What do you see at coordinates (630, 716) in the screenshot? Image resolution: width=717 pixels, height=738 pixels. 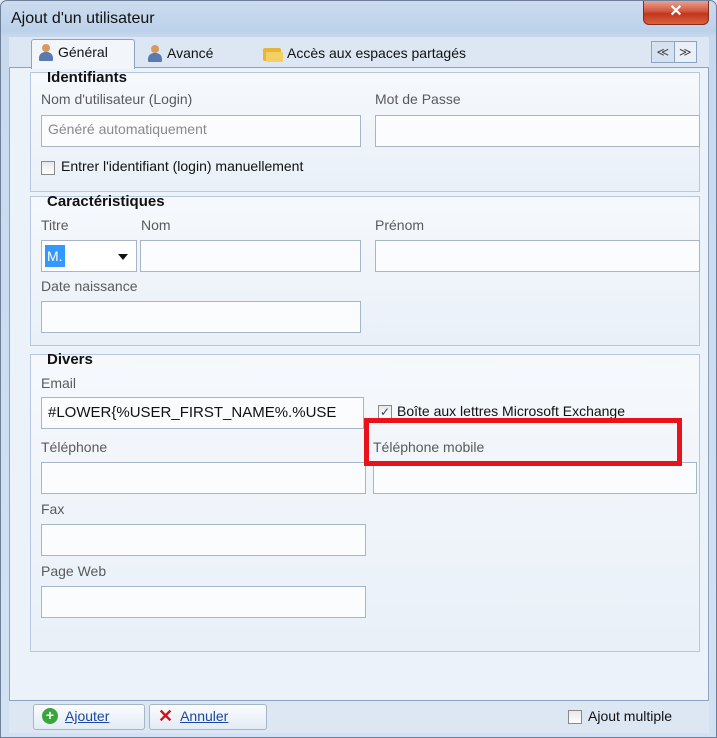 I see `ajout-multiple-label: Ajout multiple` at bounding box center [630, 716].